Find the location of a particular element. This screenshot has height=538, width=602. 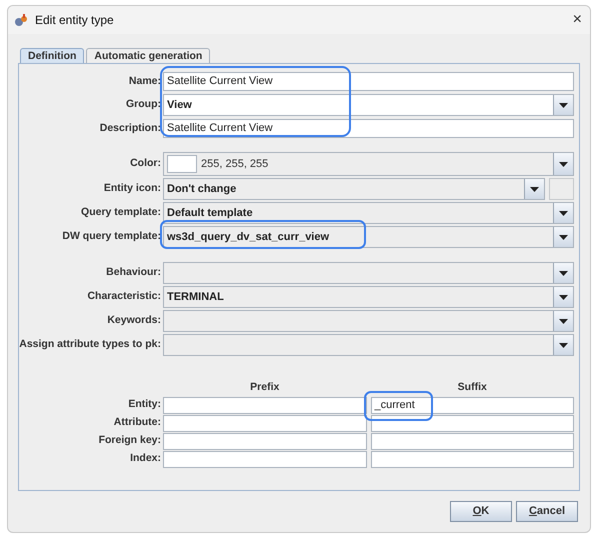

app-icon is located at coordinates (21, 20).